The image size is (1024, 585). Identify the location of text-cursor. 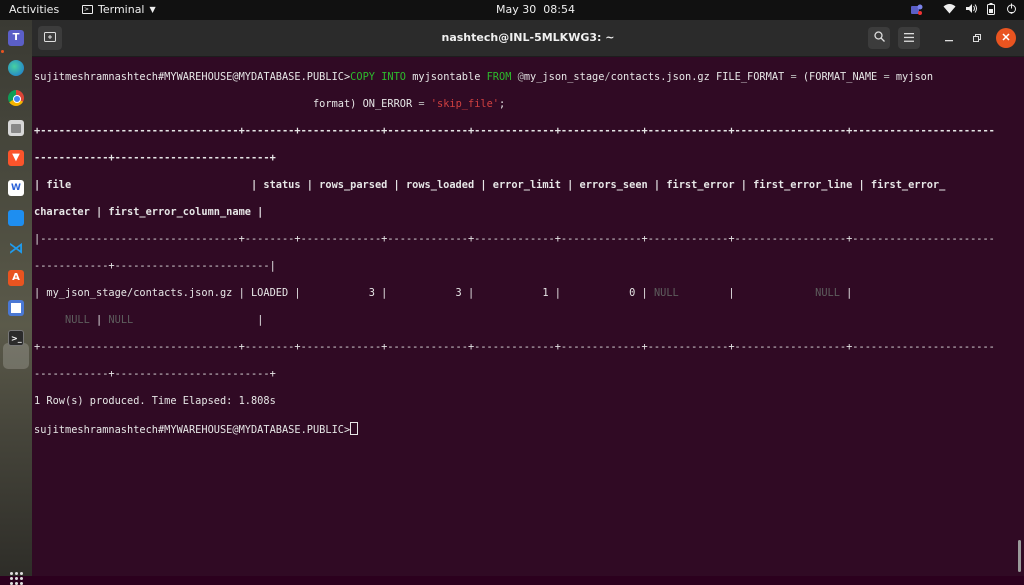
(354, 428).